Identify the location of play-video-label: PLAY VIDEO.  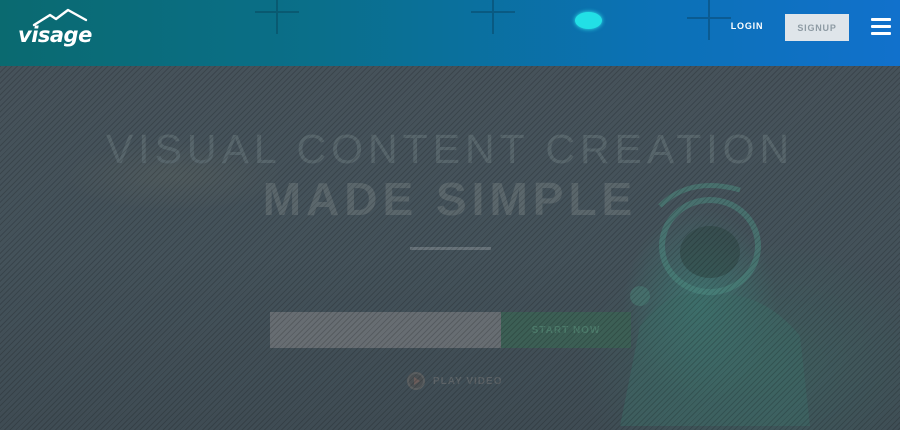
(468, 381).